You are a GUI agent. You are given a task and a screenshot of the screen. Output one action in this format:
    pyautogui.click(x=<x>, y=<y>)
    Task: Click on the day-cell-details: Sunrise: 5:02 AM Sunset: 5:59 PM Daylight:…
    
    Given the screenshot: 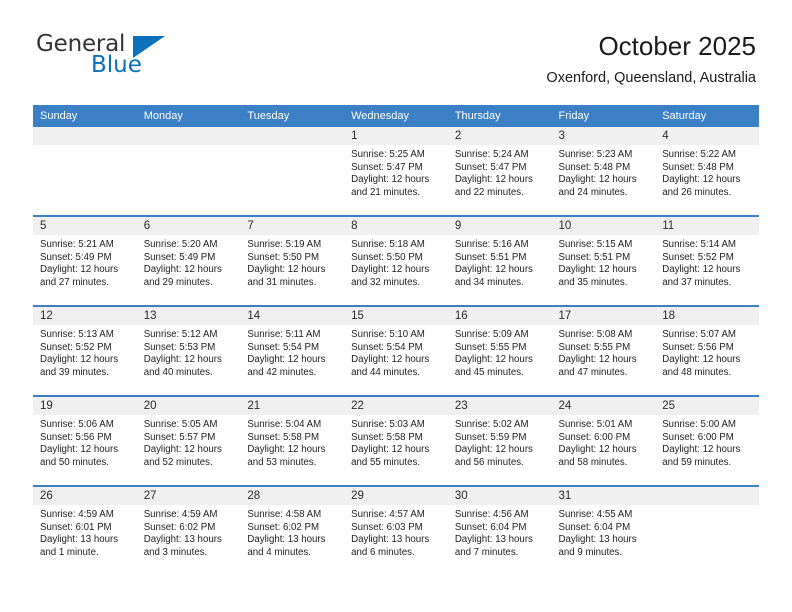 What is the action you would take?
    pyautogui.click(x=500, y=442)
    